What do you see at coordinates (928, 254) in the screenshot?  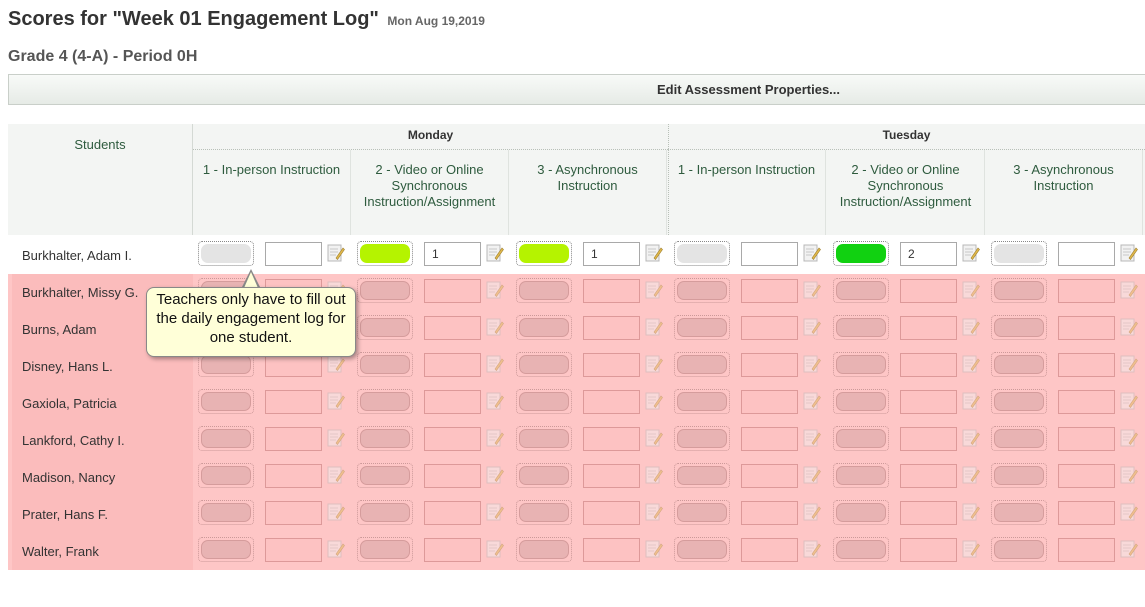 I see `score-input: 2` at bounding box center [928, 254].